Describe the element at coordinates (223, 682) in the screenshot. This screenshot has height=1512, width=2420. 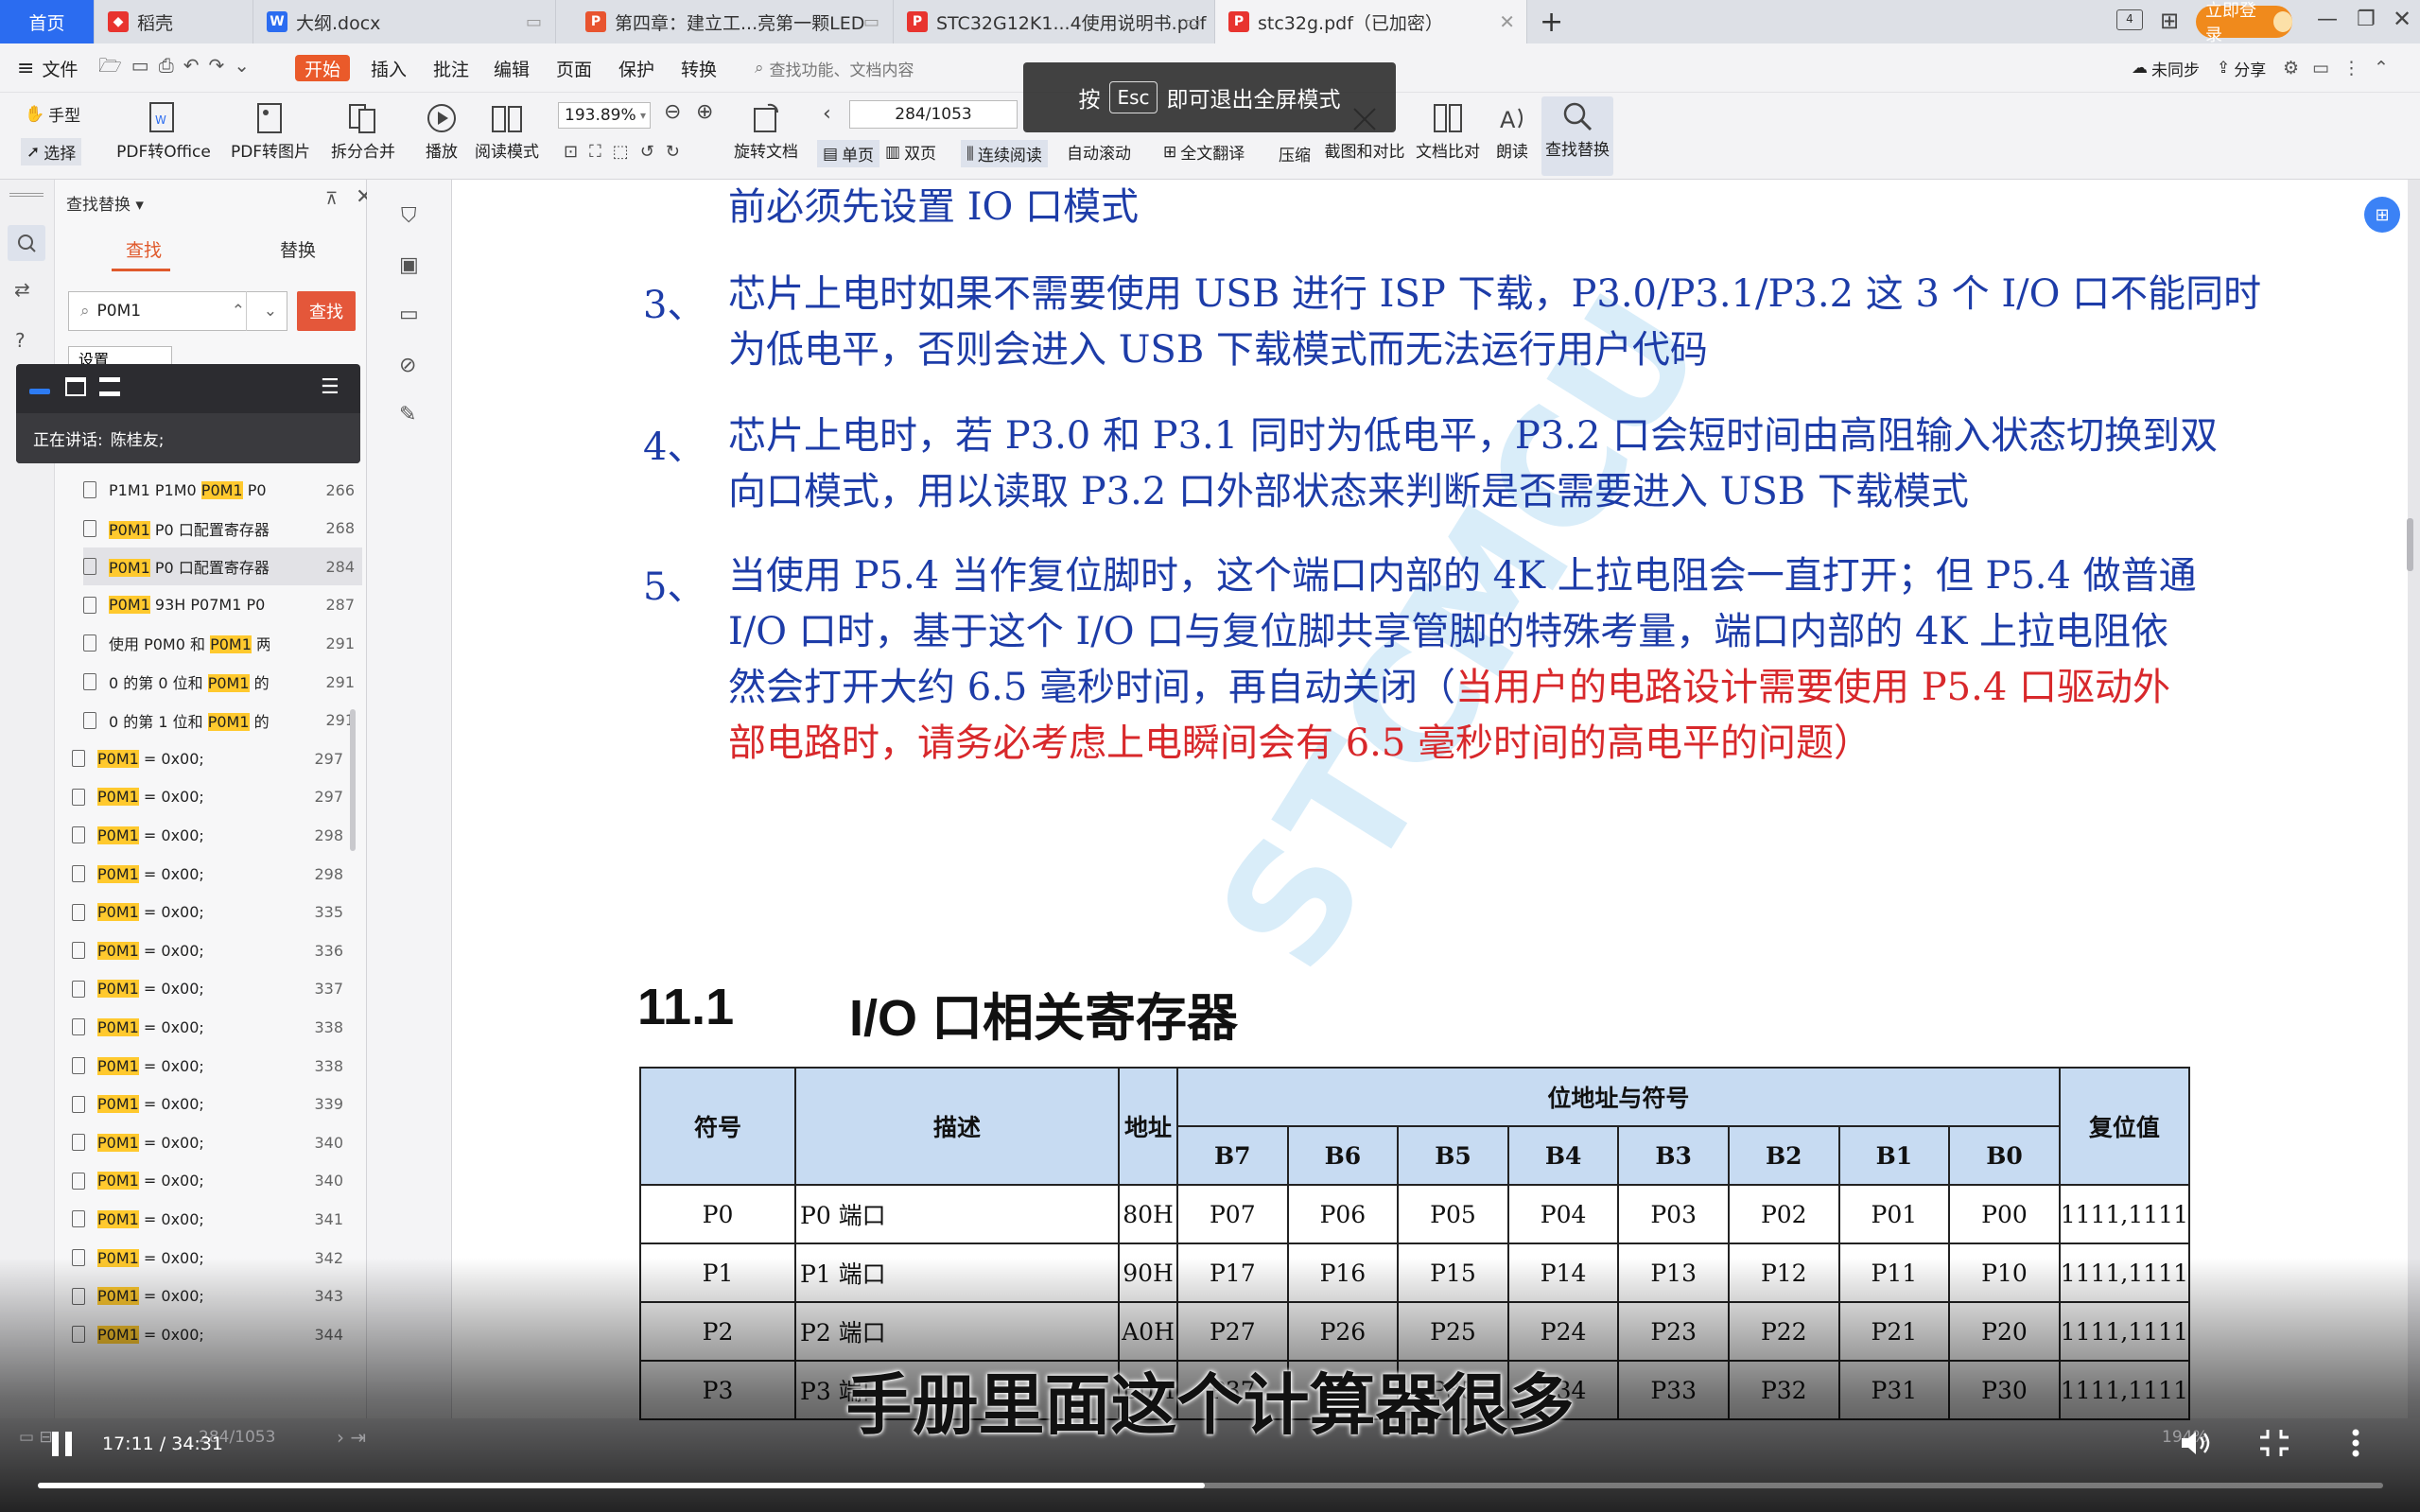
I see `result-item: 0 的第 0 位和 P0M1 的 291` at that location.